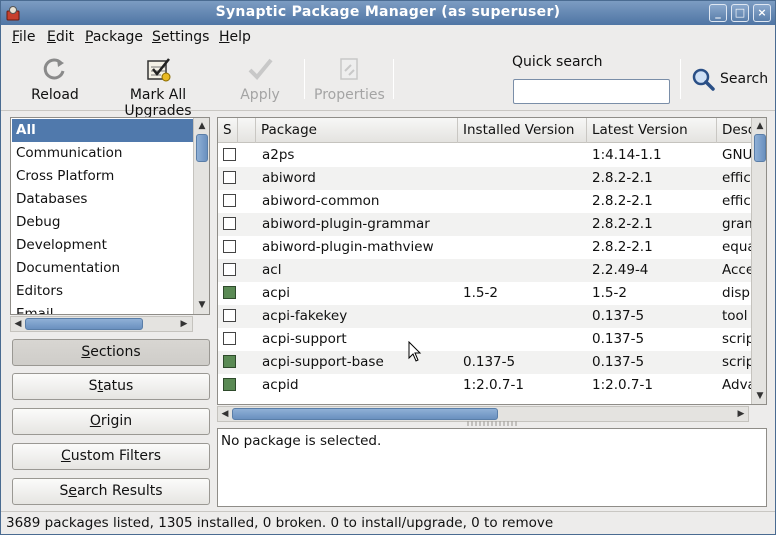 This screenshot has width=776, height=535. What do you see at coordinates (111, 352) in the screenshot?
I see `sections-filter-button: Sections` at bounding box center [111, 352].